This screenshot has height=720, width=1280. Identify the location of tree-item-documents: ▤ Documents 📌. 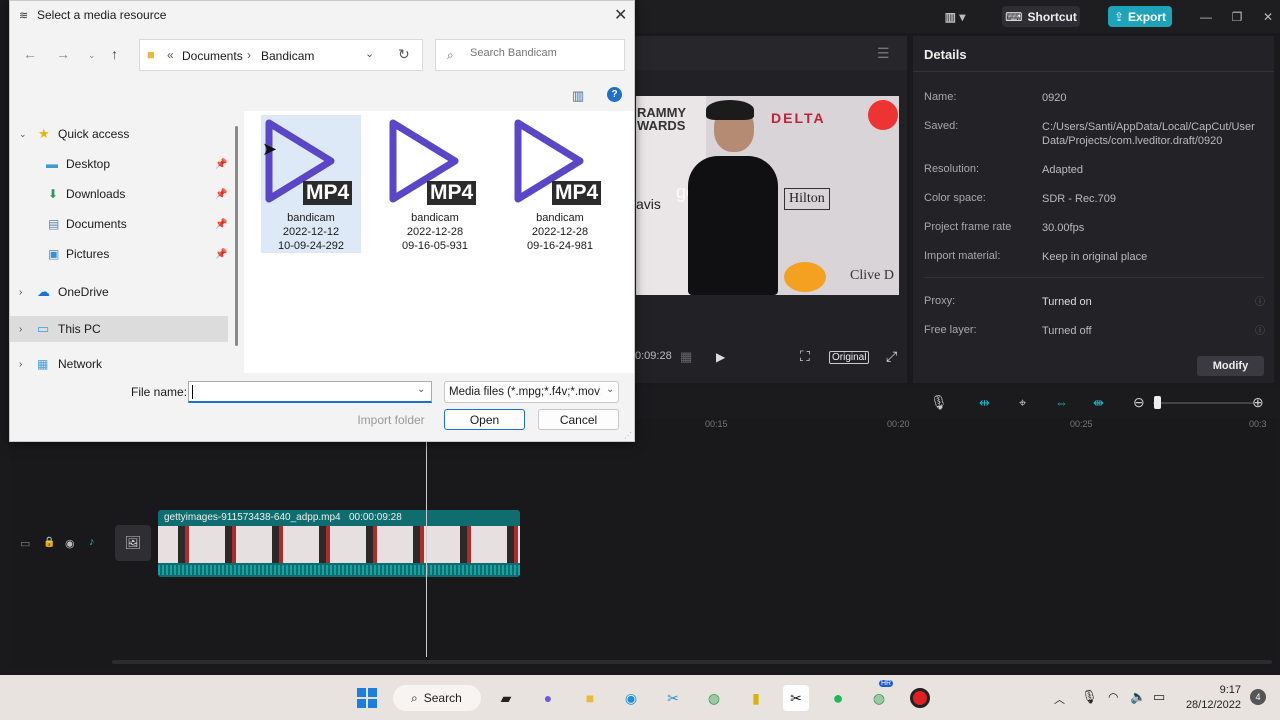
(119, 224).